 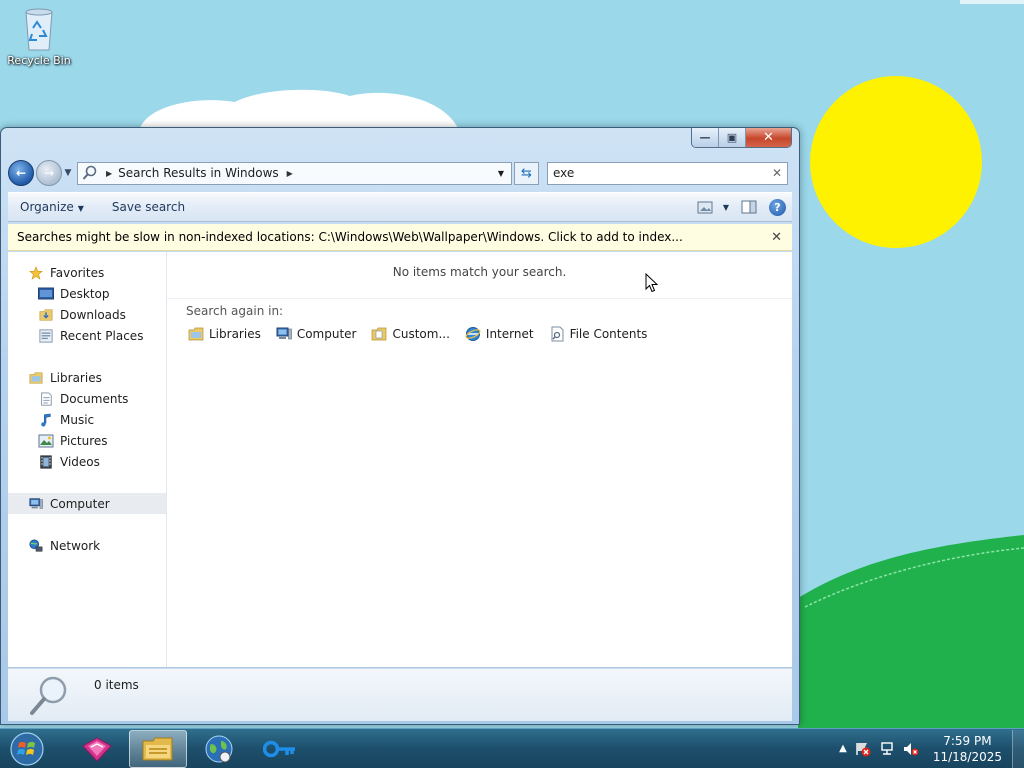 I want to click on window-controls: — ▣ ✕, so click(x=741, y=138).